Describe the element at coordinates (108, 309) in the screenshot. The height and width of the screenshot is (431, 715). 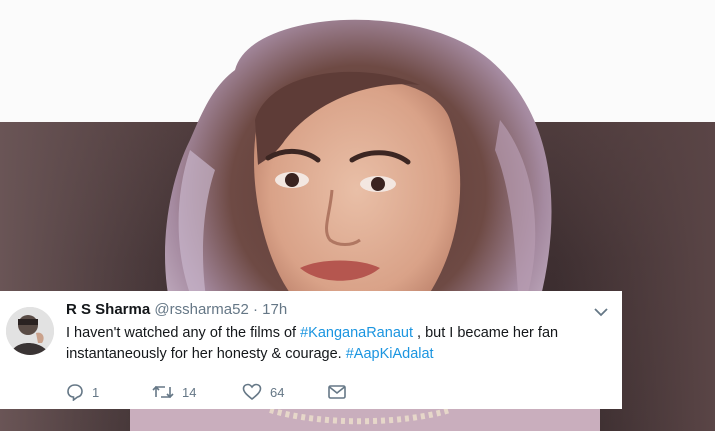
I see `author-name: R S Sharma` at that location.